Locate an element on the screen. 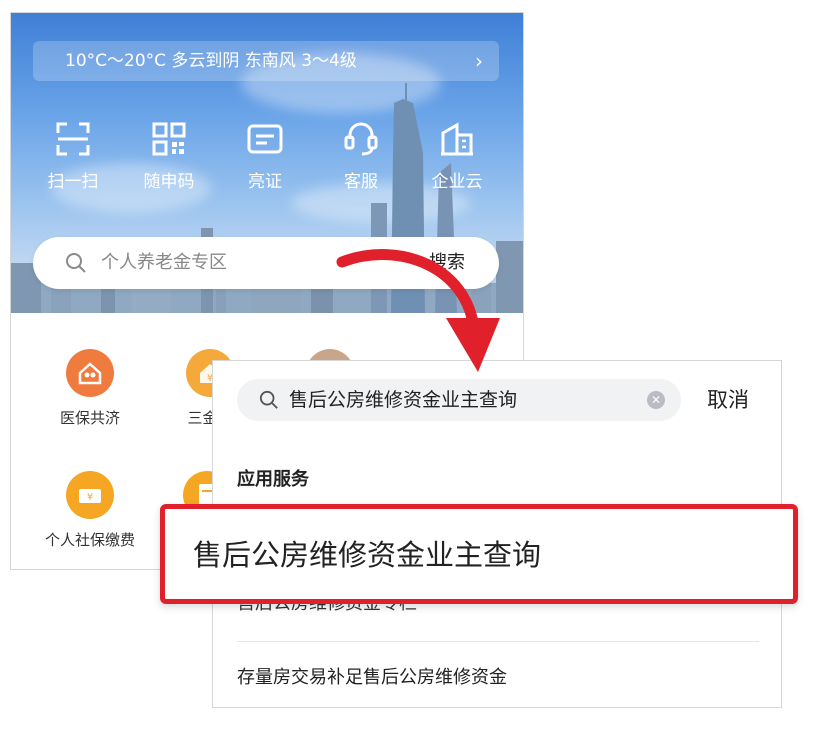 The height and width of the screenshot is (752, 820). house-family-icon is located at coordinates (90, 373).